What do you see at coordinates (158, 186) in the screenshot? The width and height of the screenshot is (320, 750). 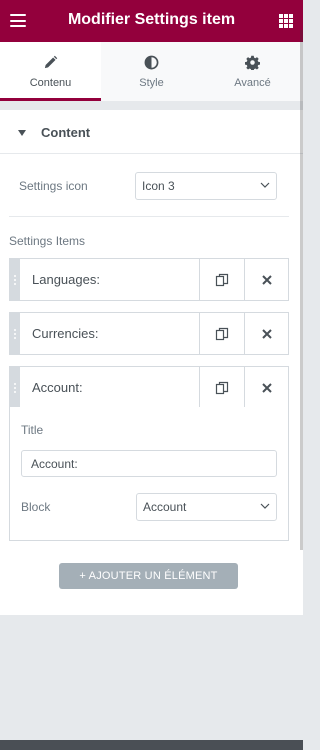 I see `settings-icon-value: Icon 3` at bounding box center [158, 186].